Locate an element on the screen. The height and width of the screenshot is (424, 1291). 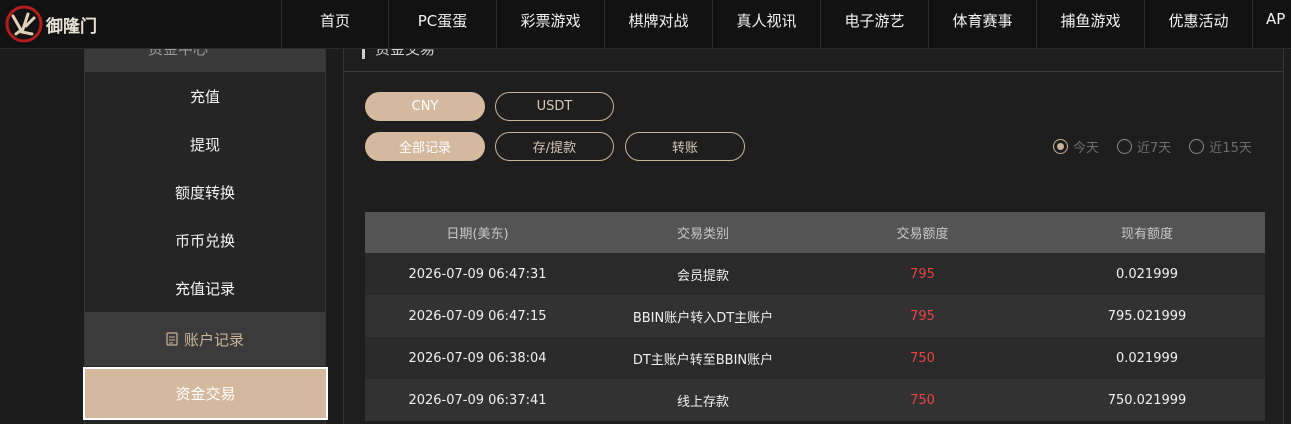
header-balance: 现有额度 is located at coordinates (1146, 234).